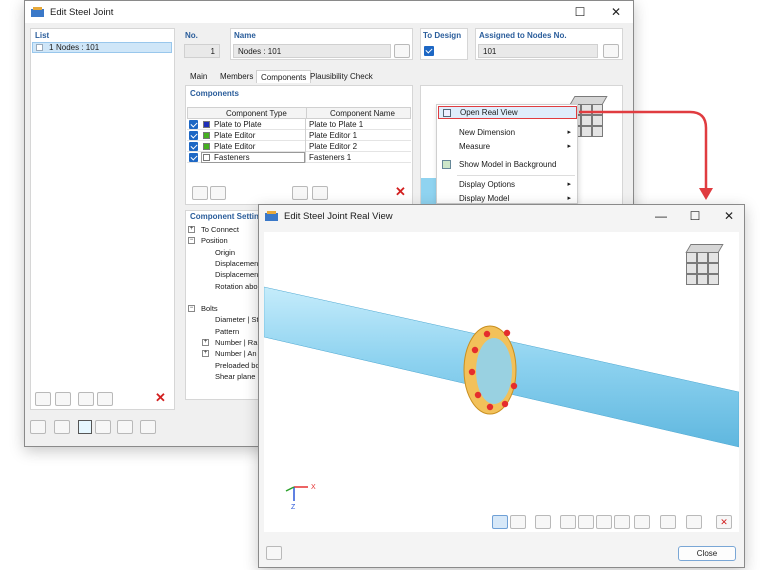 Image resolution: width=760 pixels, height=570 pixels. I want to click on table-row: Plate Editor Plate Editor 1, so click(299, 135).